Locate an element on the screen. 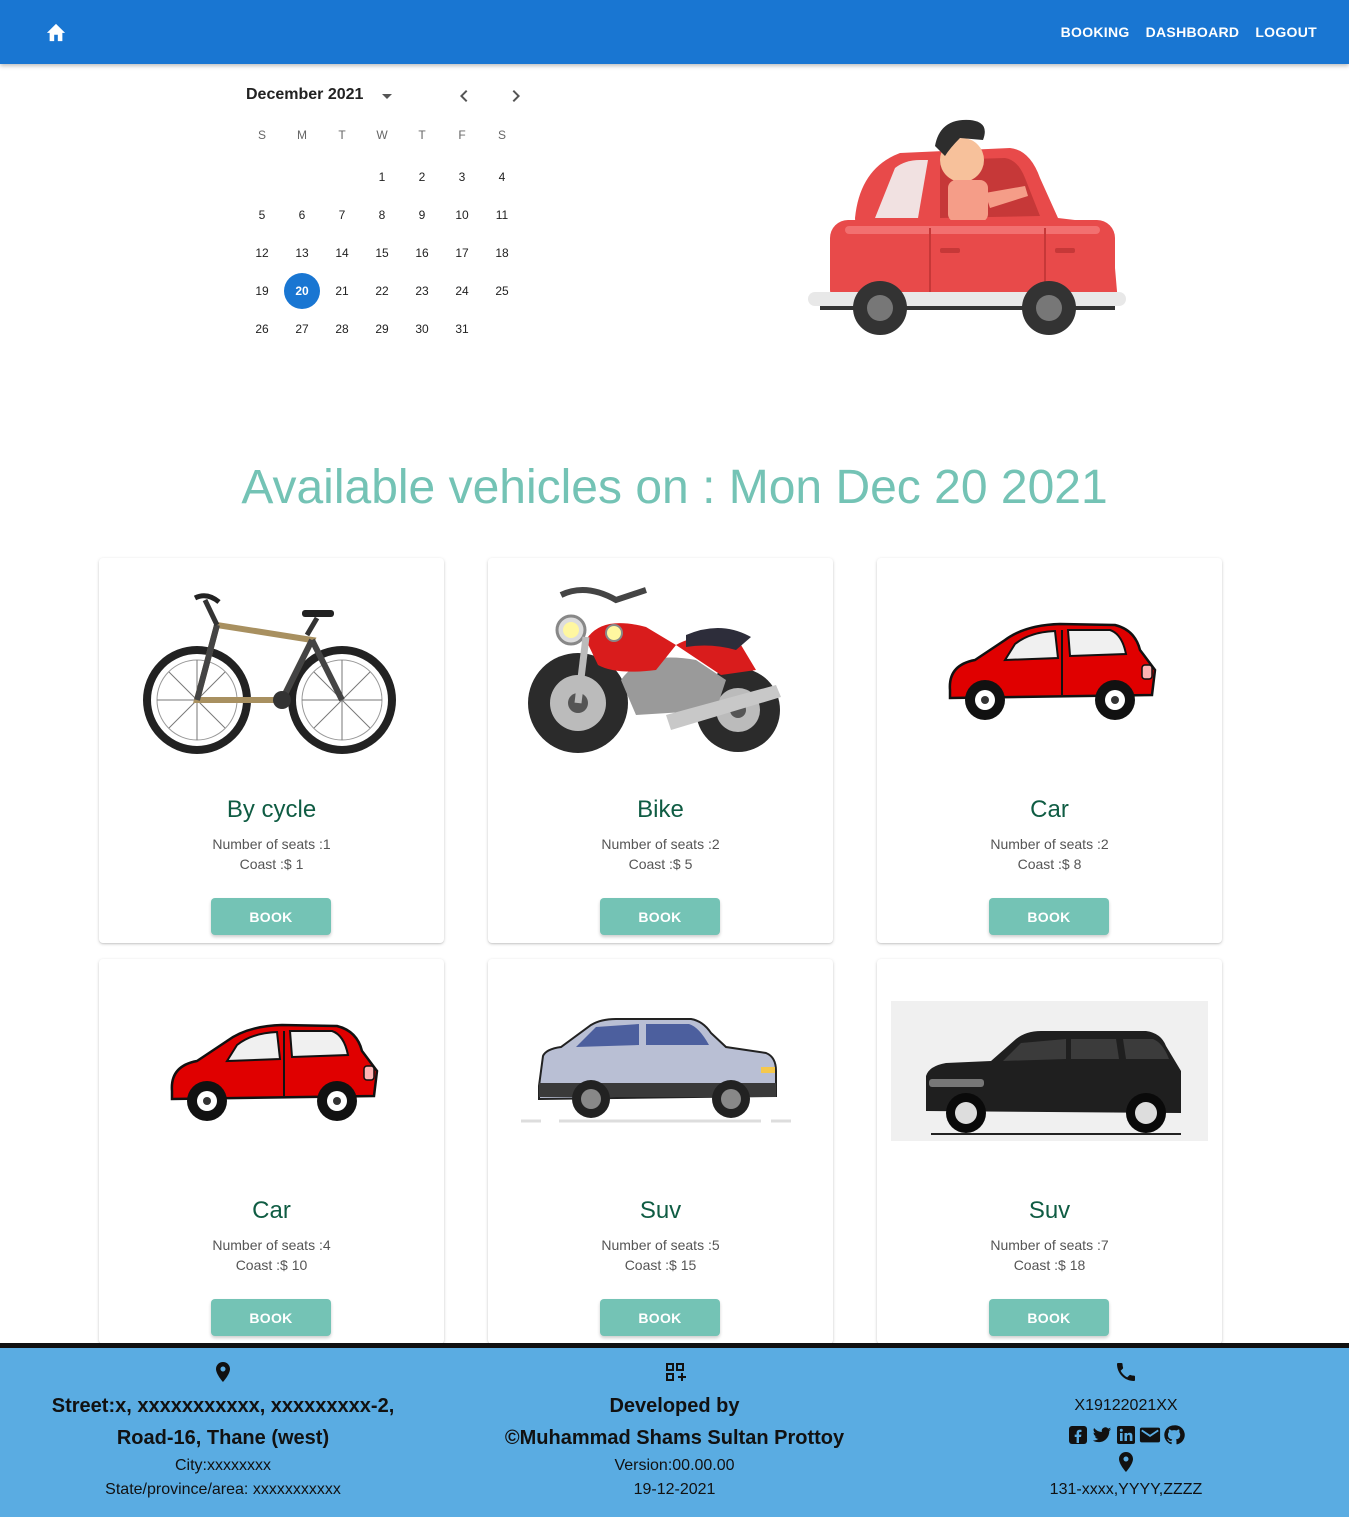 This screenshot has width=1349, height=1517. calendar-cell: 16 is located at coordinates (422, 253).